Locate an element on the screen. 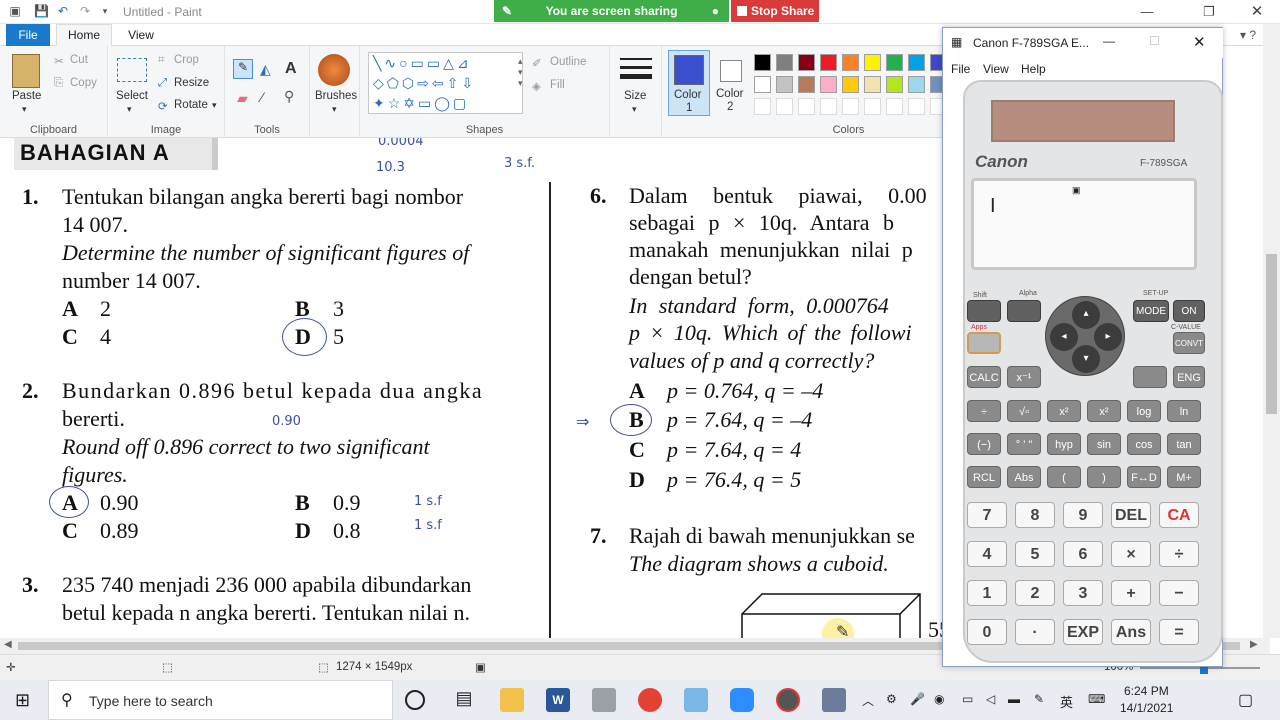  cos-key: cos is located at coordinates (1144, 444).